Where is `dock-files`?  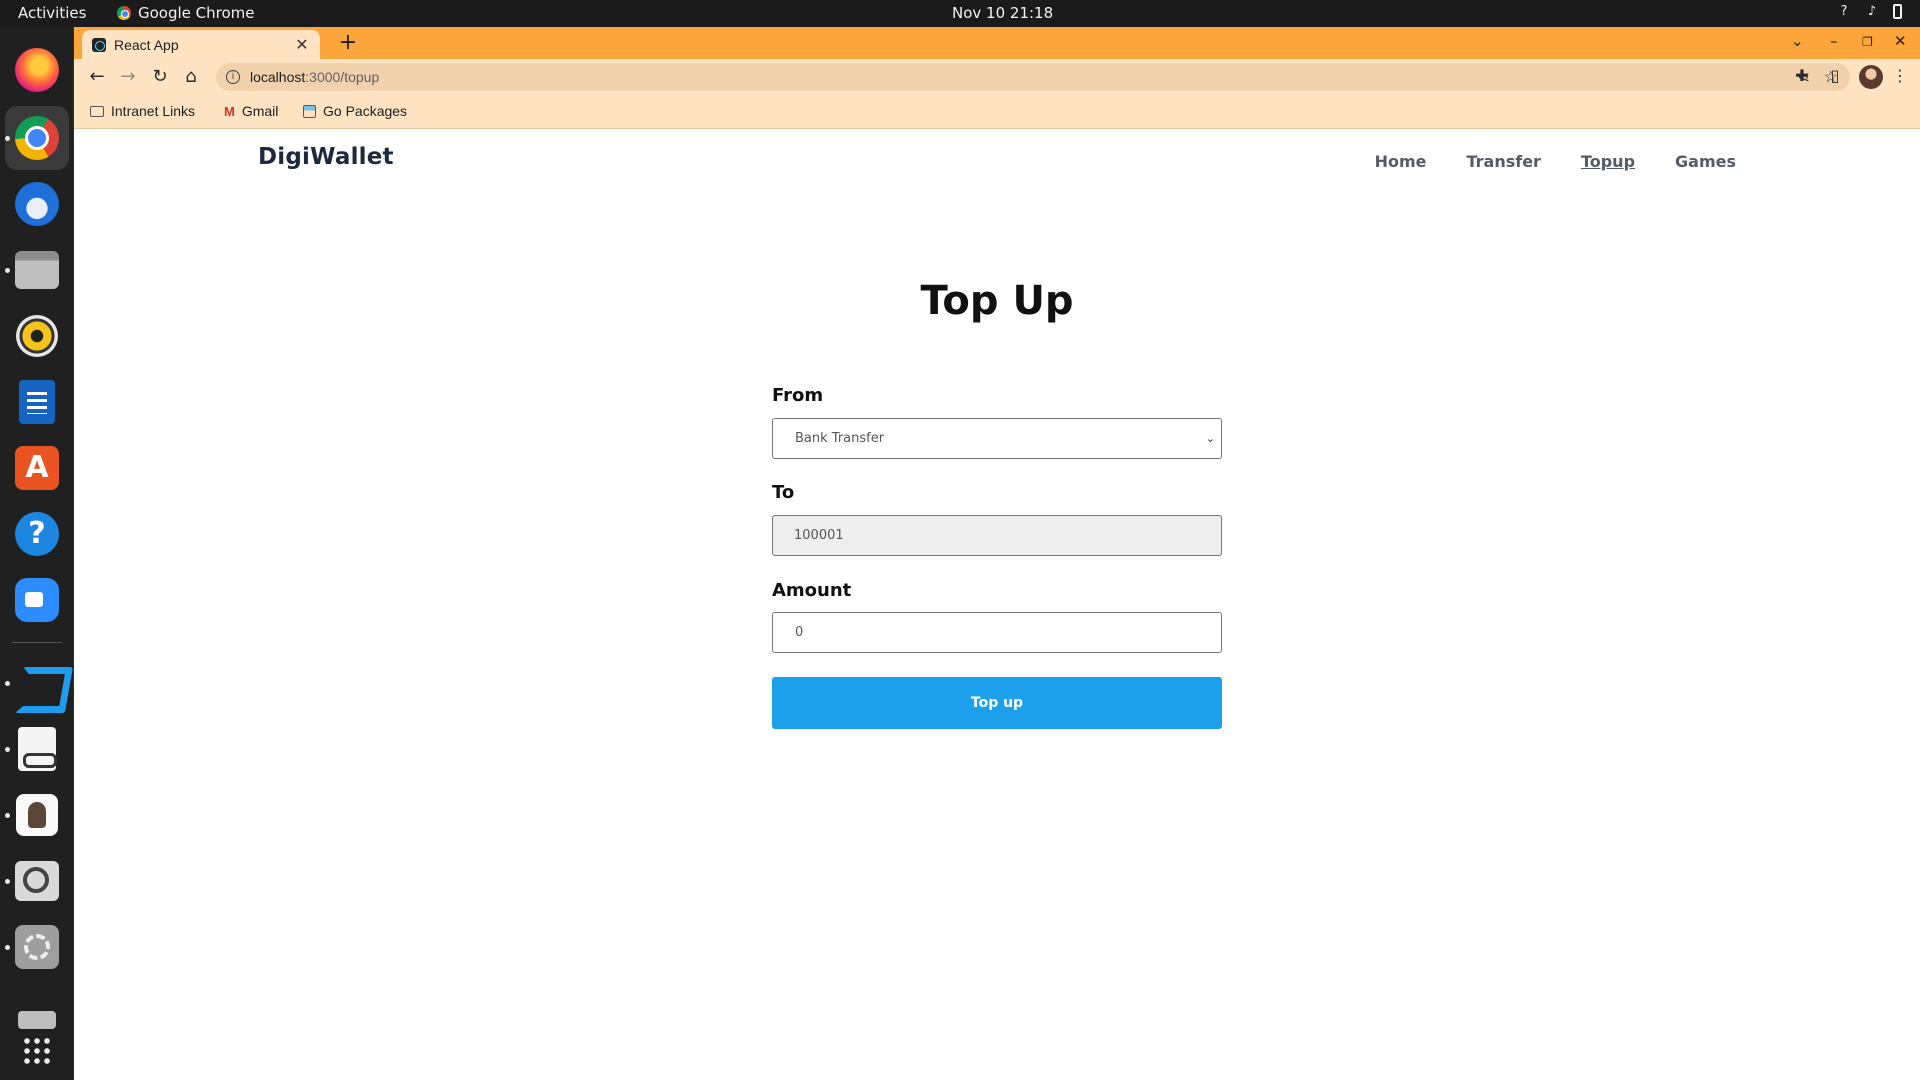
dock-files is located at coordinates (37, 270).